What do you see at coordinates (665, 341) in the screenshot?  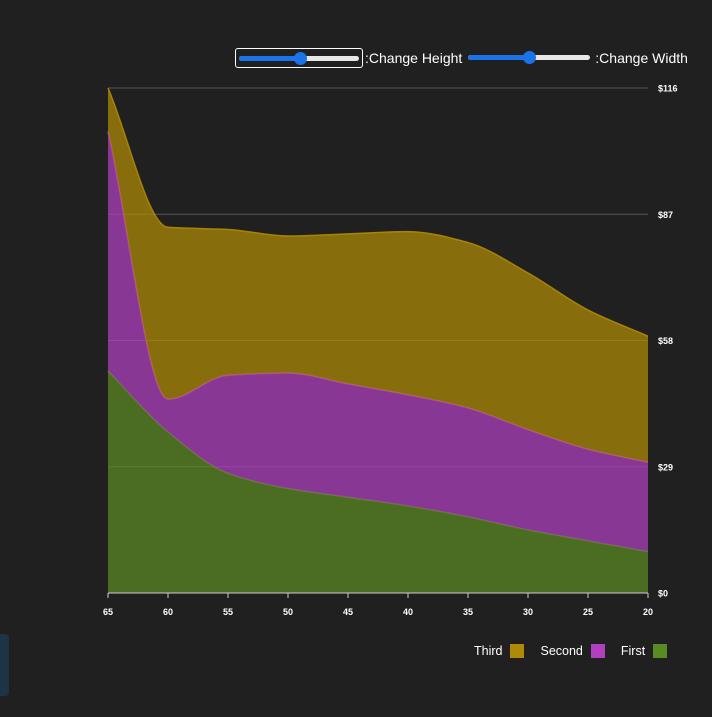 I see `y-tick-label: $58` at bounding box center [665, 341].